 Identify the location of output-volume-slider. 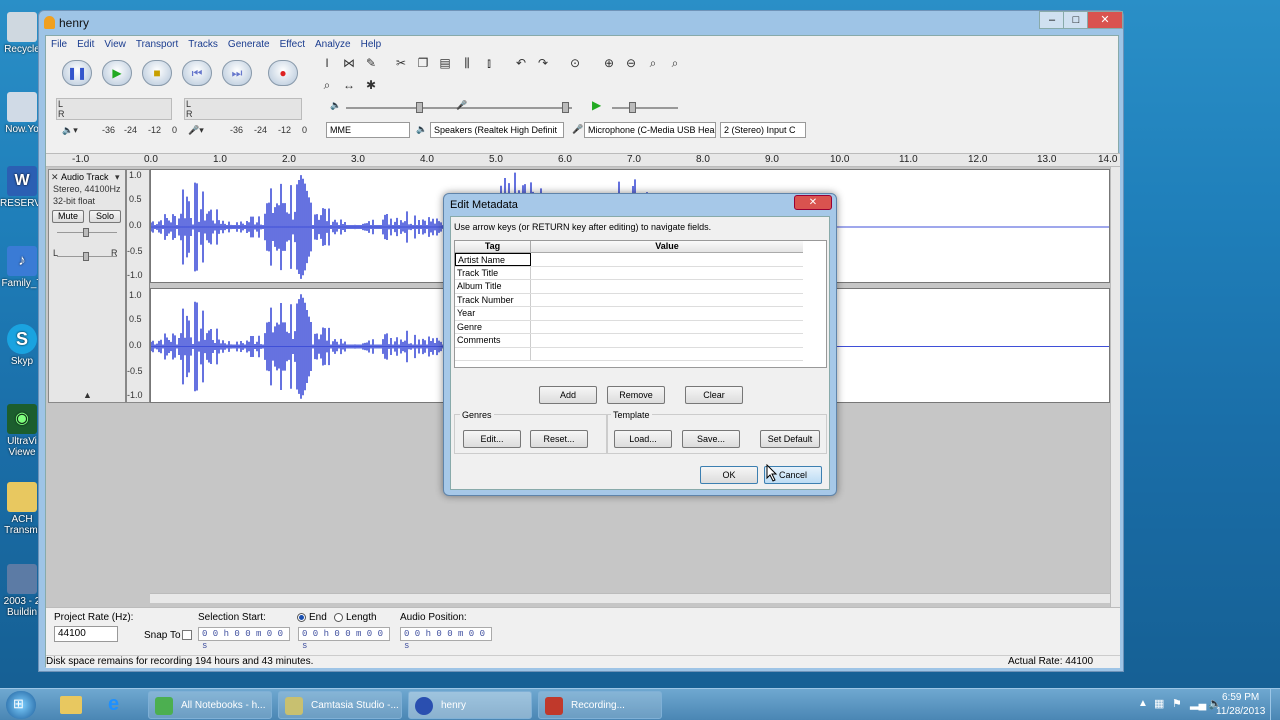
(419, 107).